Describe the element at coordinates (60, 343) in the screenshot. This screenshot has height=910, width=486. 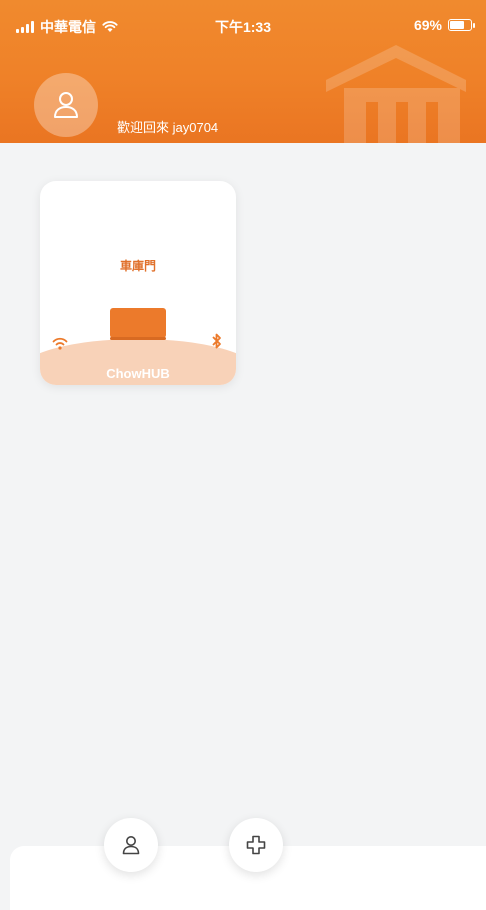
I see `wifi-icon` at that location.